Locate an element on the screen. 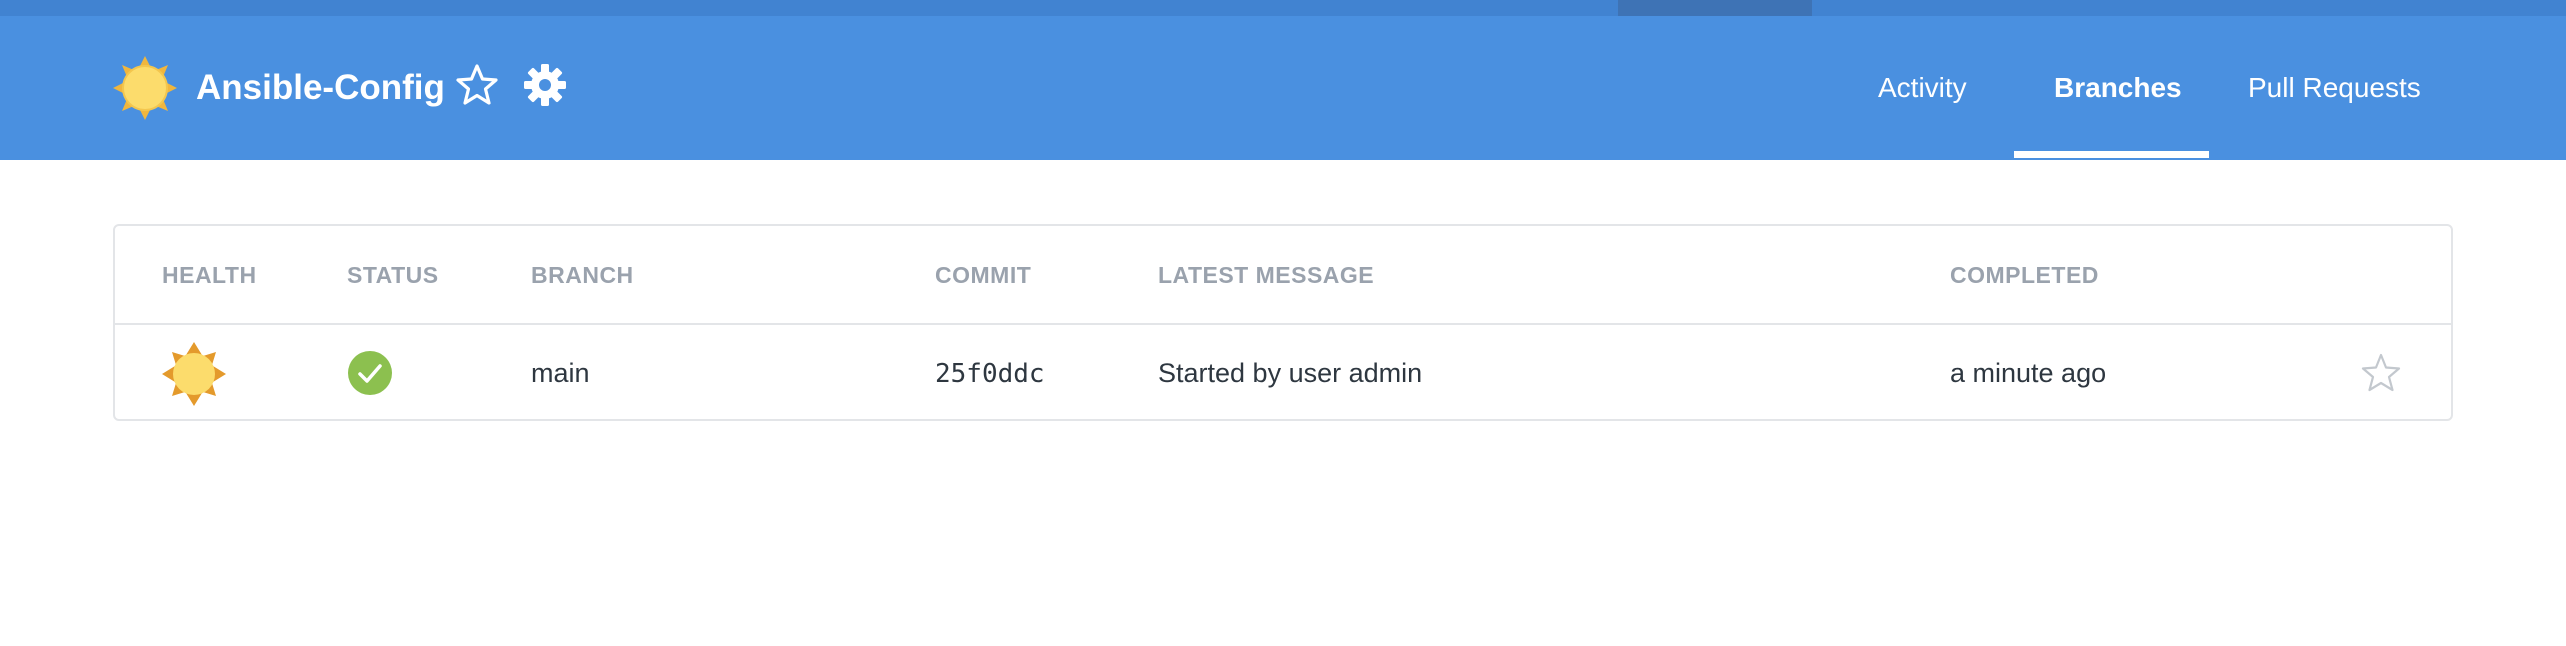  branch-name: main is located at coordinates (560, 373).